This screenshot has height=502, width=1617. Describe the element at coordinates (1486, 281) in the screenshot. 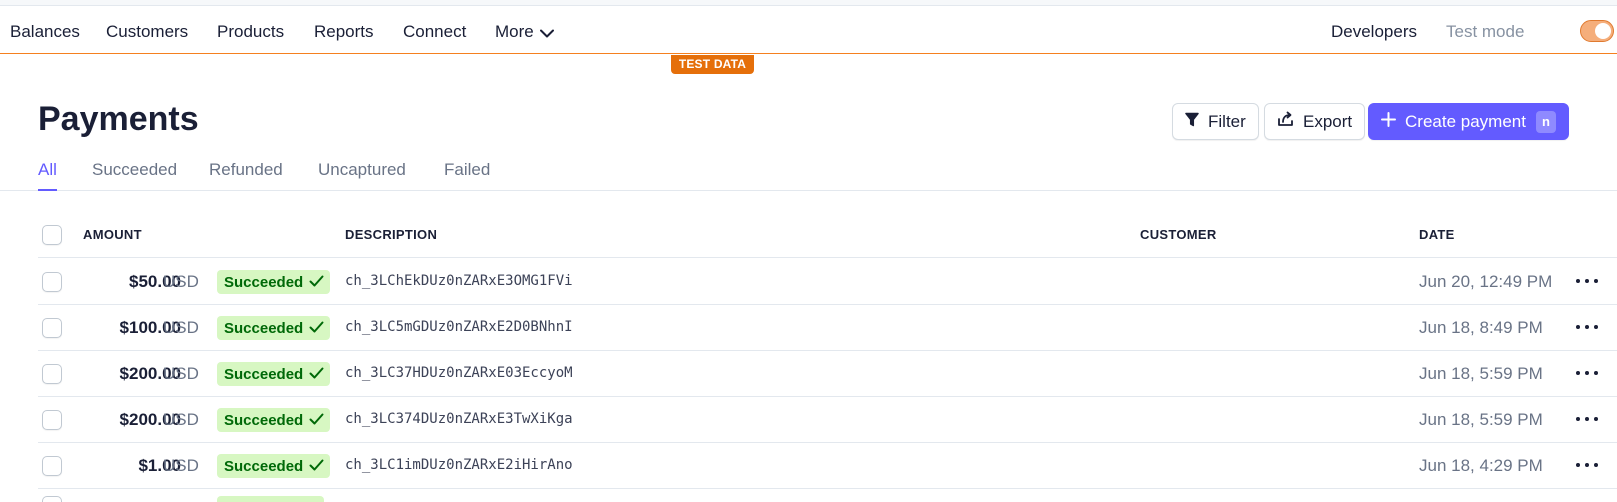

I see `payment-date: Jun 20, 12:49 PM` at that location.